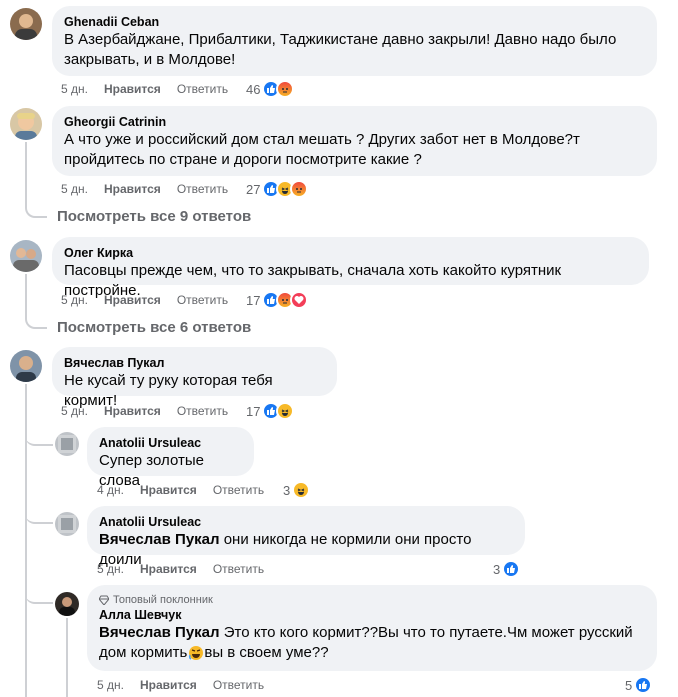 The image size is (678, 697). I want to click on reaction-count: 5, so click(629, 685).